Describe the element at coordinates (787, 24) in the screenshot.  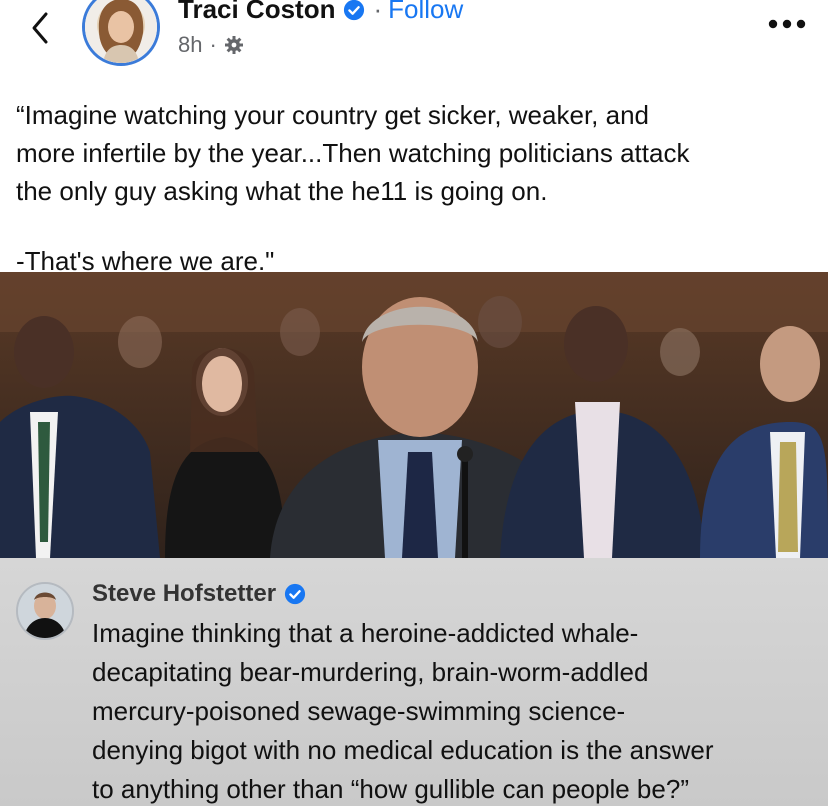
I see `more-options-icon` at that location.